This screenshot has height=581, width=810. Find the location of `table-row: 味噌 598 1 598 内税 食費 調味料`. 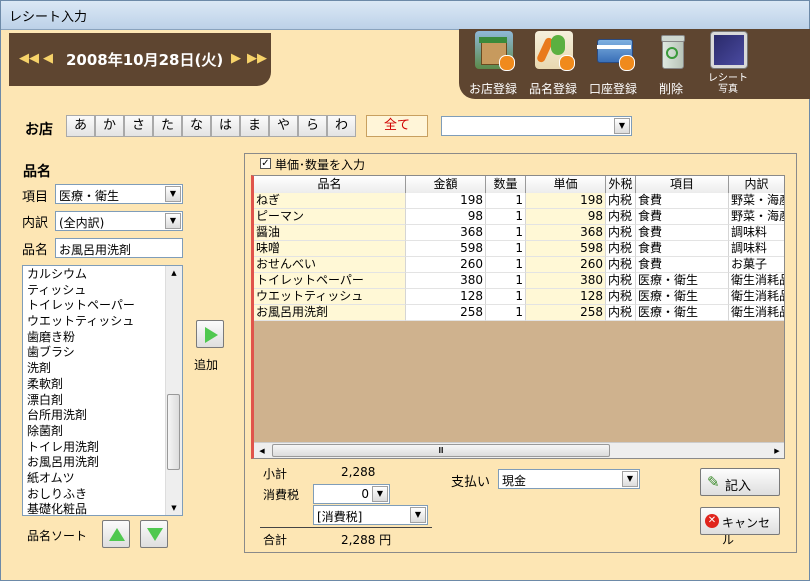

table-row: 味噌 598 1 598 内税 食費 調味料 is located at coordinates (519, 249).